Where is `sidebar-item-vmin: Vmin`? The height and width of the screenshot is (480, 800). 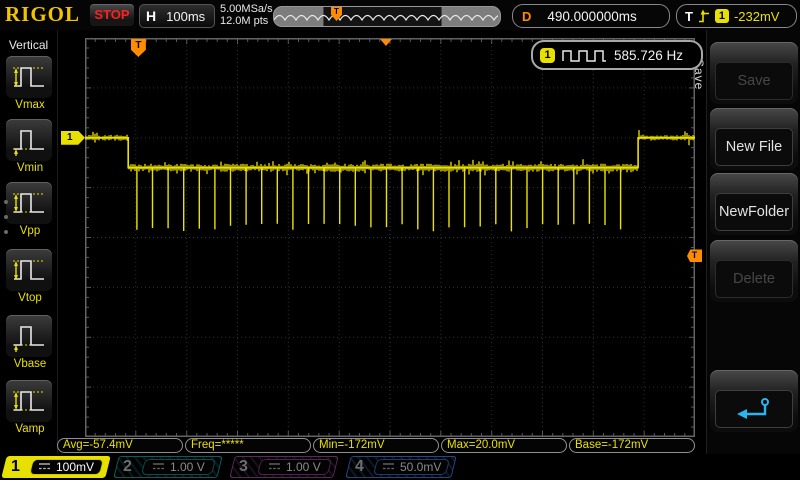 sidebar-item-vmin: Vmin is located at coordinates (30, 146).